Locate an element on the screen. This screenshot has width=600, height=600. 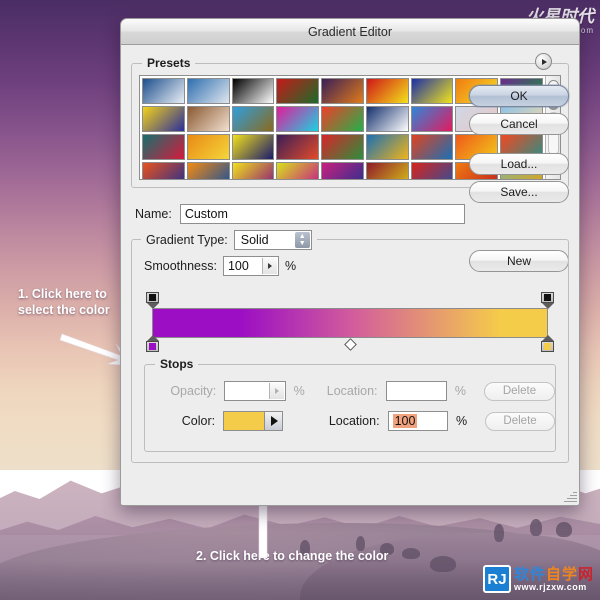
watermark-logo-badge: RJ is located at coordinates (496, 579).